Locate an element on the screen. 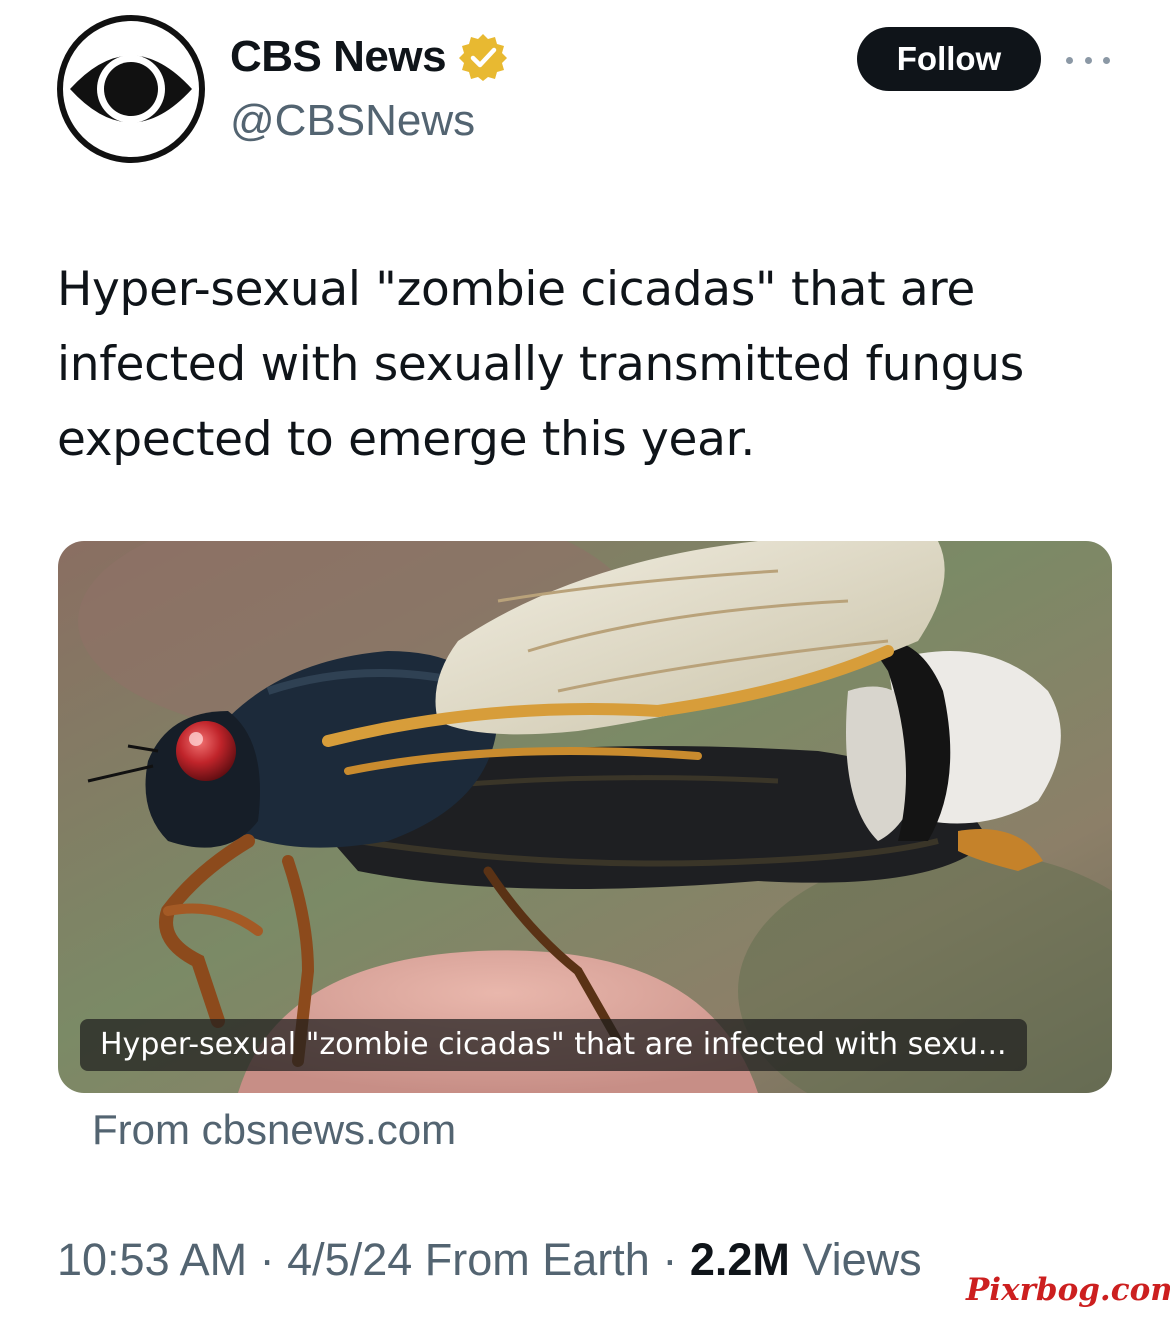 The height and width of the screenshot is (1324, 1170). tweet-time: 10:53 AM is located at coordinates (152, 1259).